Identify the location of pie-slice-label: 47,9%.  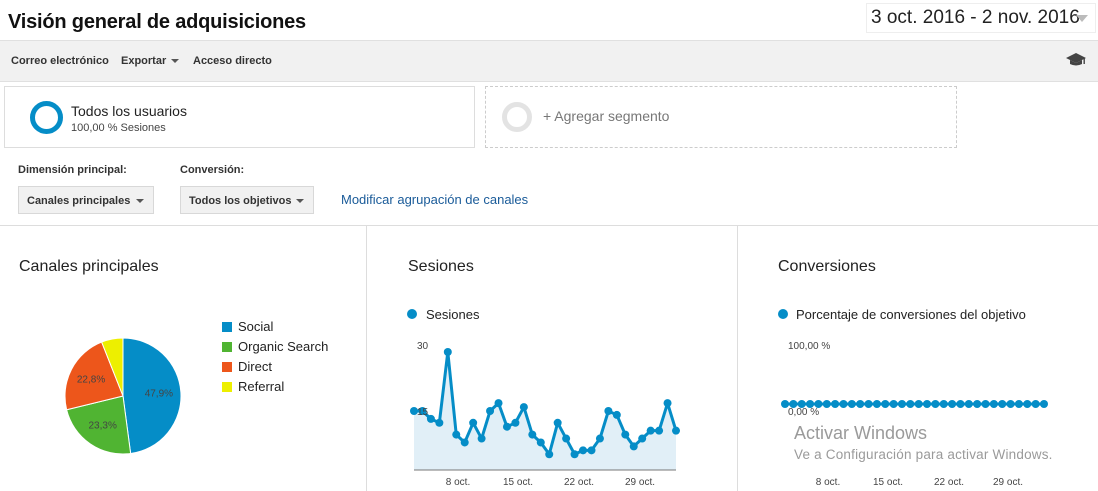
(159, 394).